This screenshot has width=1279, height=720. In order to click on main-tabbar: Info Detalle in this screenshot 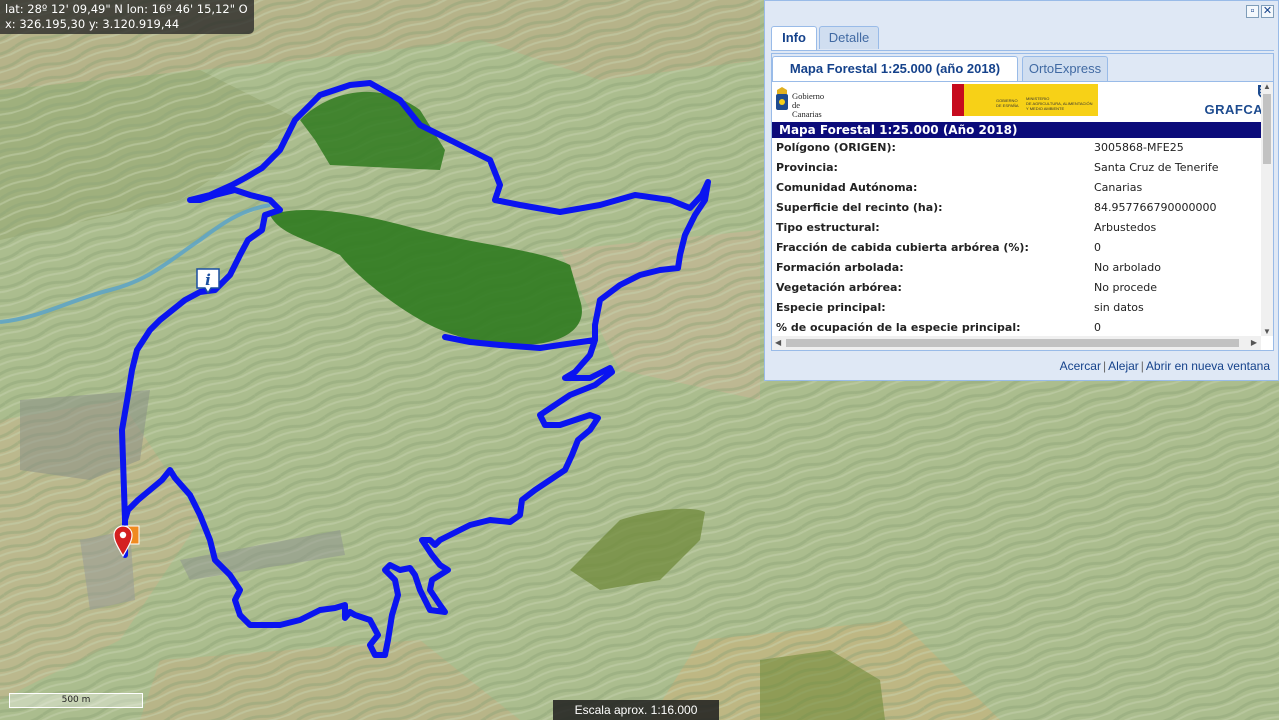, I will do `click(1022, 37)`.